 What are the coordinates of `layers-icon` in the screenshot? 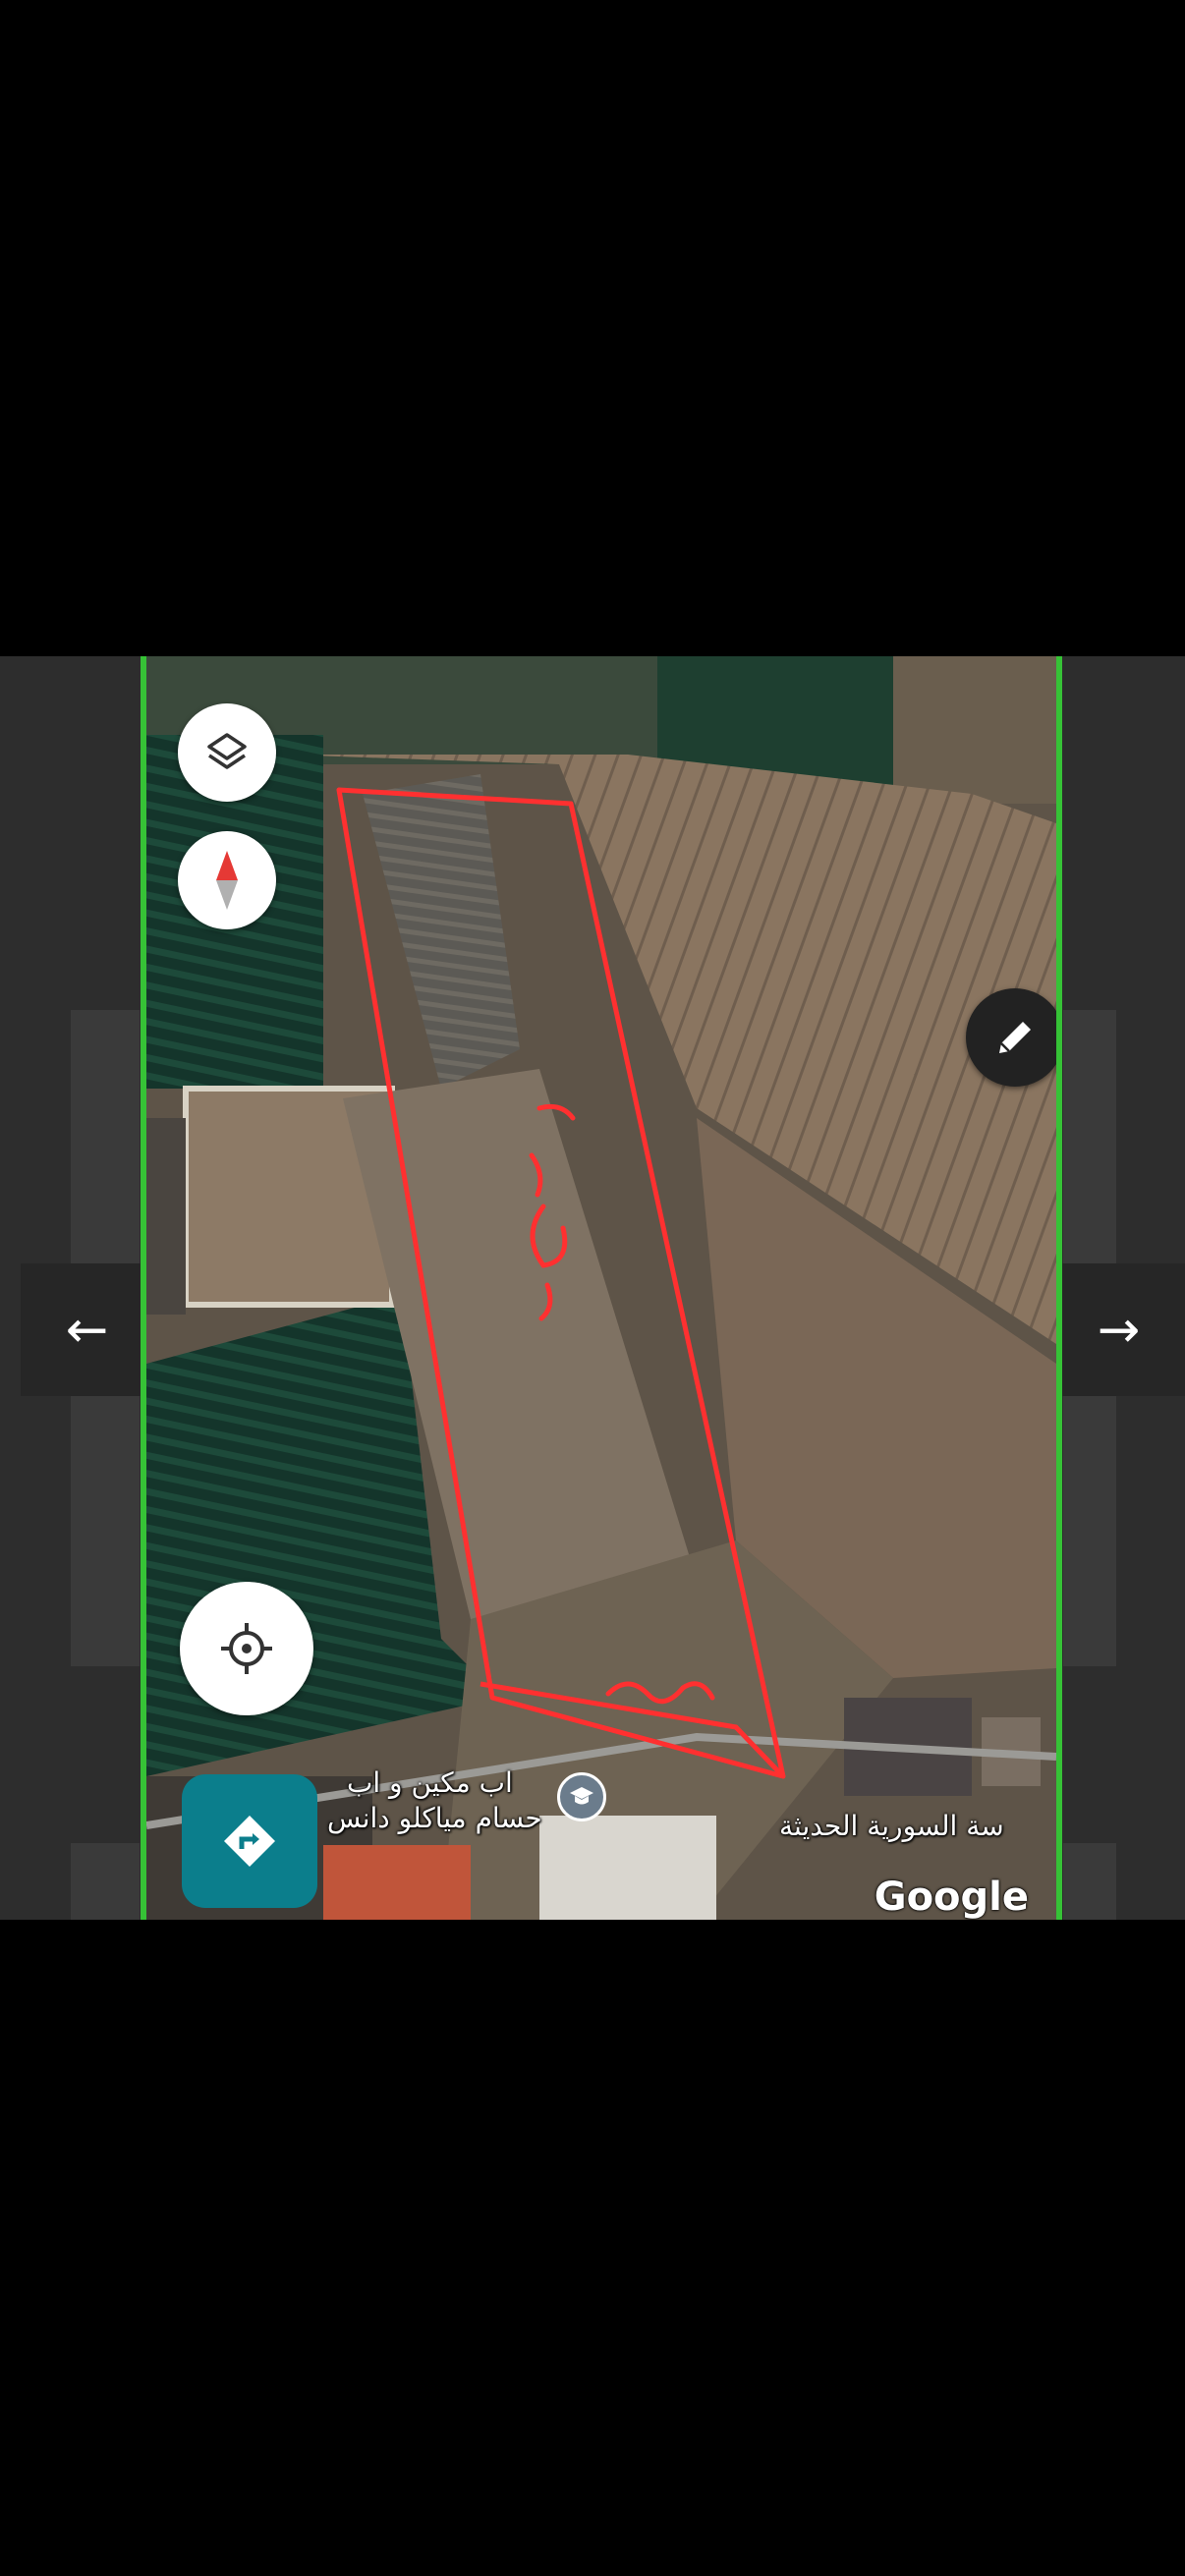 It's located at (227, 751).